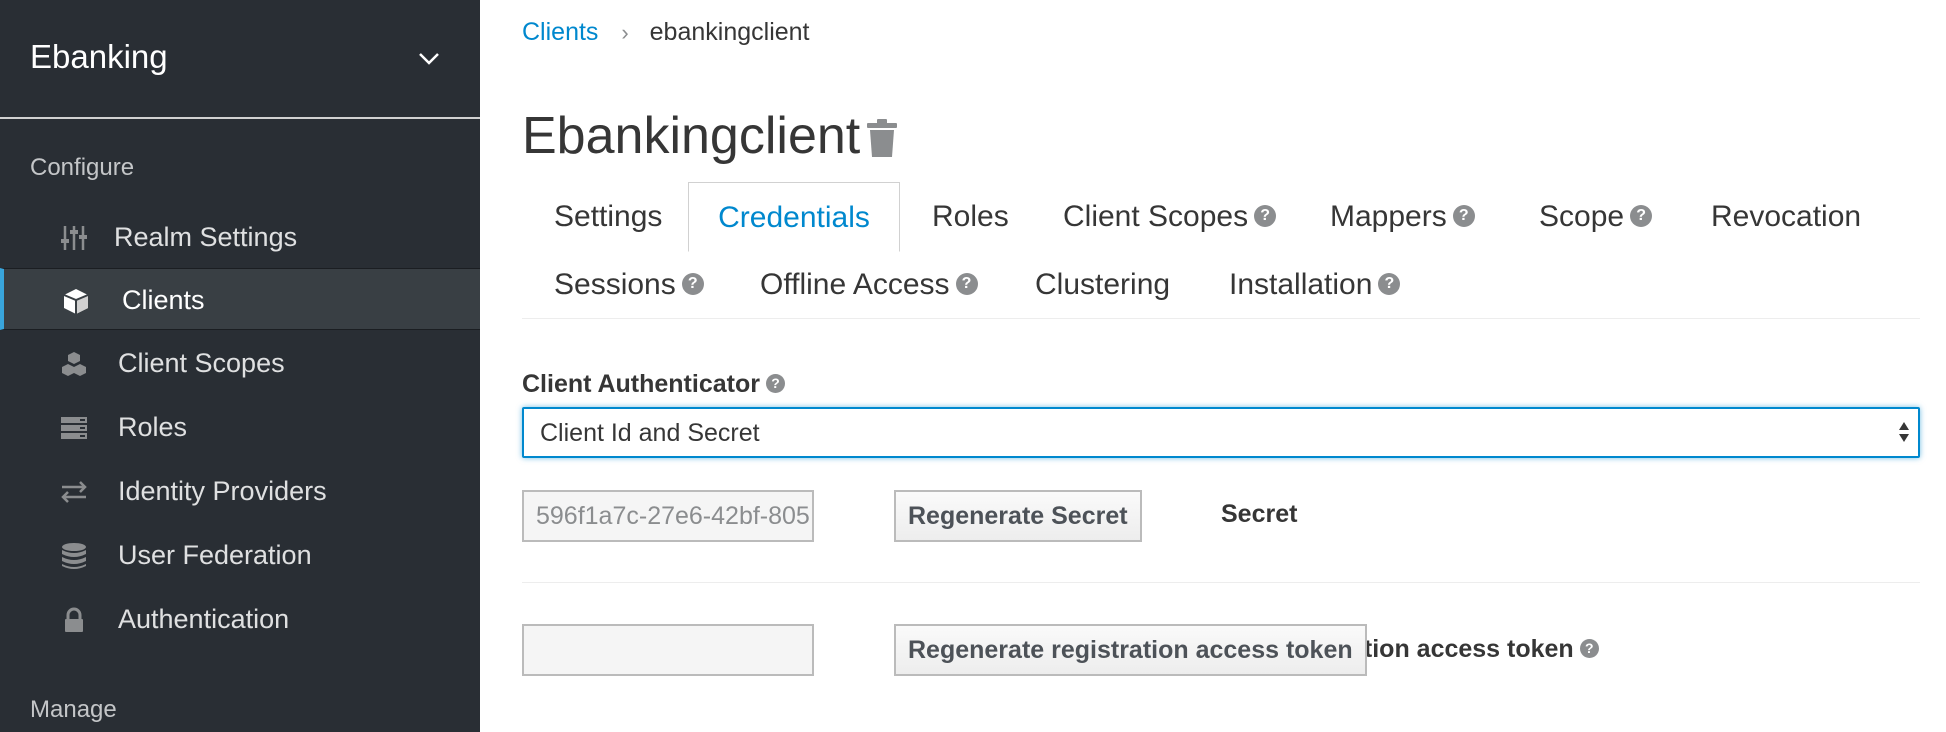  I want to click on client-authenticator-label: Client Authenticator?, so click(653, 384).